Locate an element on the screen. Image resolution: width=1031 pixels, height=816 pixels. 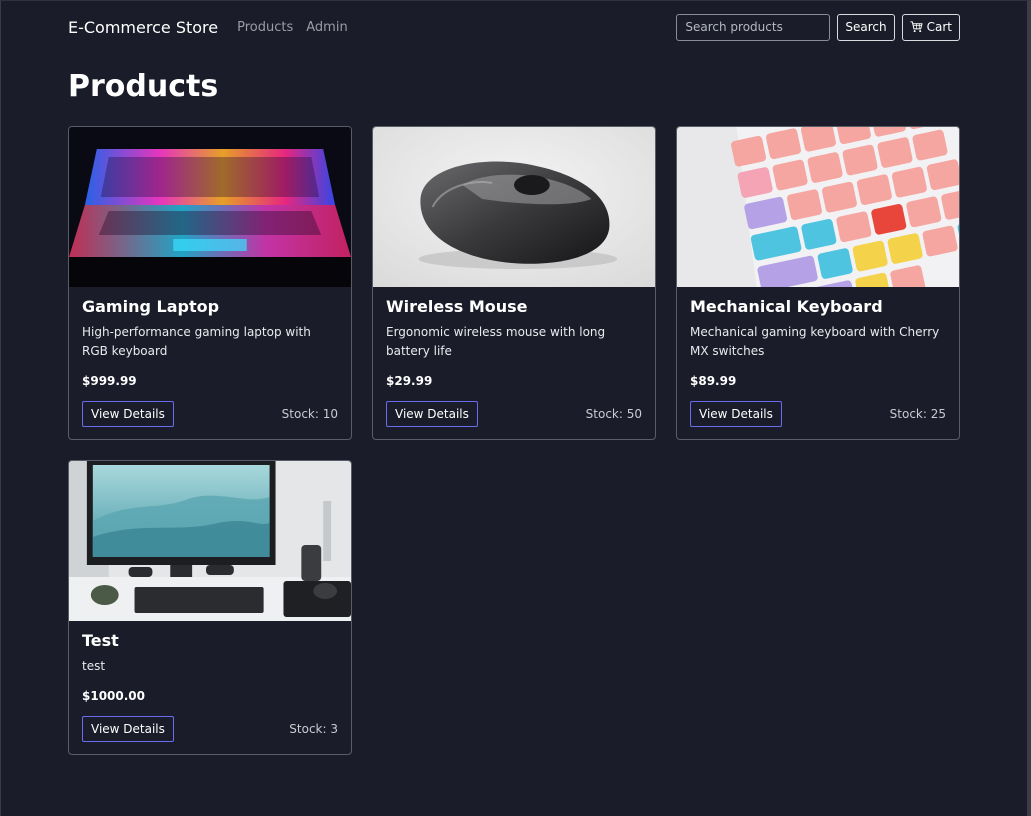
stock-count: Stock: 3 is located at coordinates (313, 729).